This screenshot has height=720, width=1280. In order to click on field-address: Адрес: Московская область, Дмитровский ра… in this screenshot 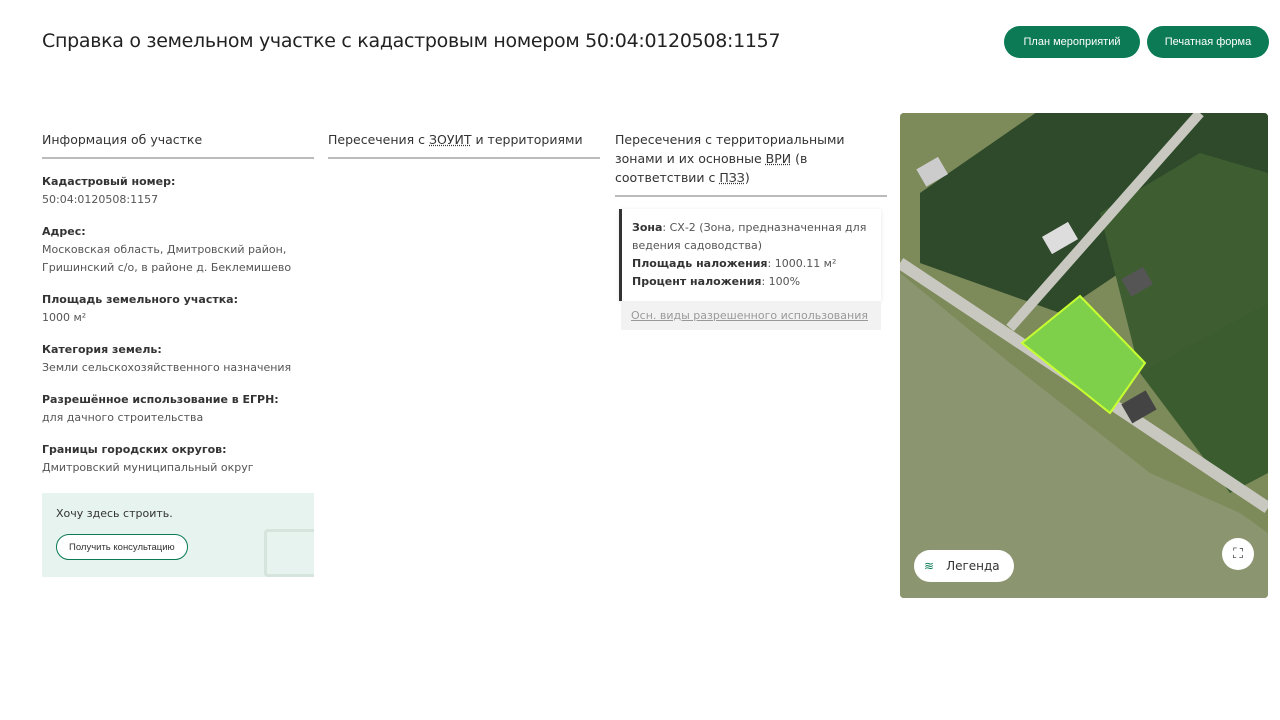, I will do `click(178, 250)`.